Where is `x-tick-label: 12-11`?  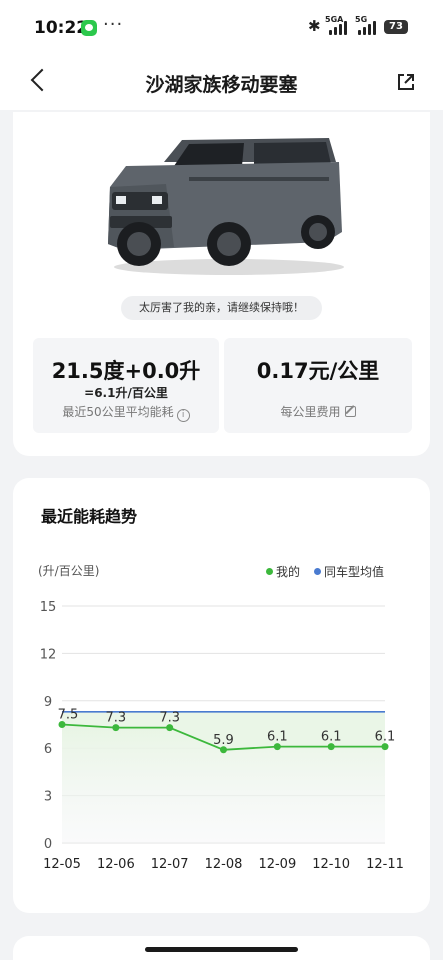
x-tick-label: 12-11 is located at coordinates (385, 864).